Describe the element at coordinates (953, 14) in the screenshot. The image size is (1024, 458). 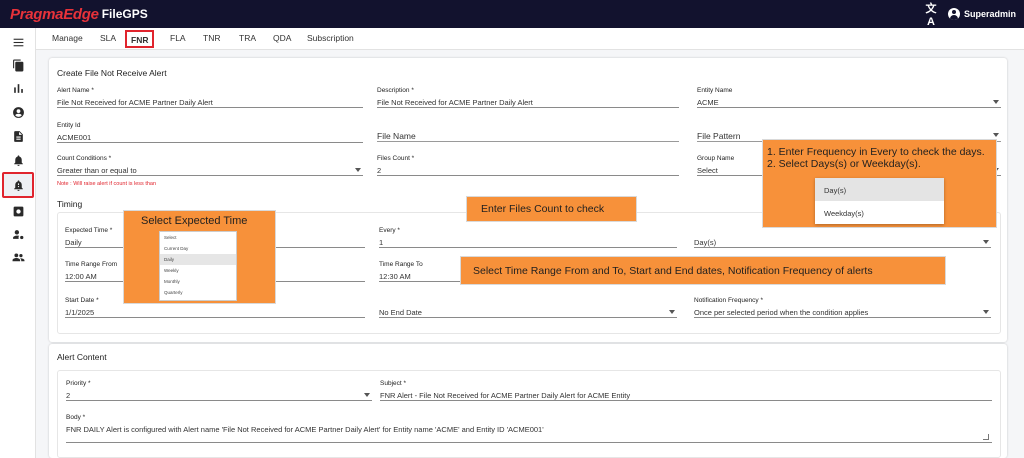
I see `account-circle-icon` at that location.